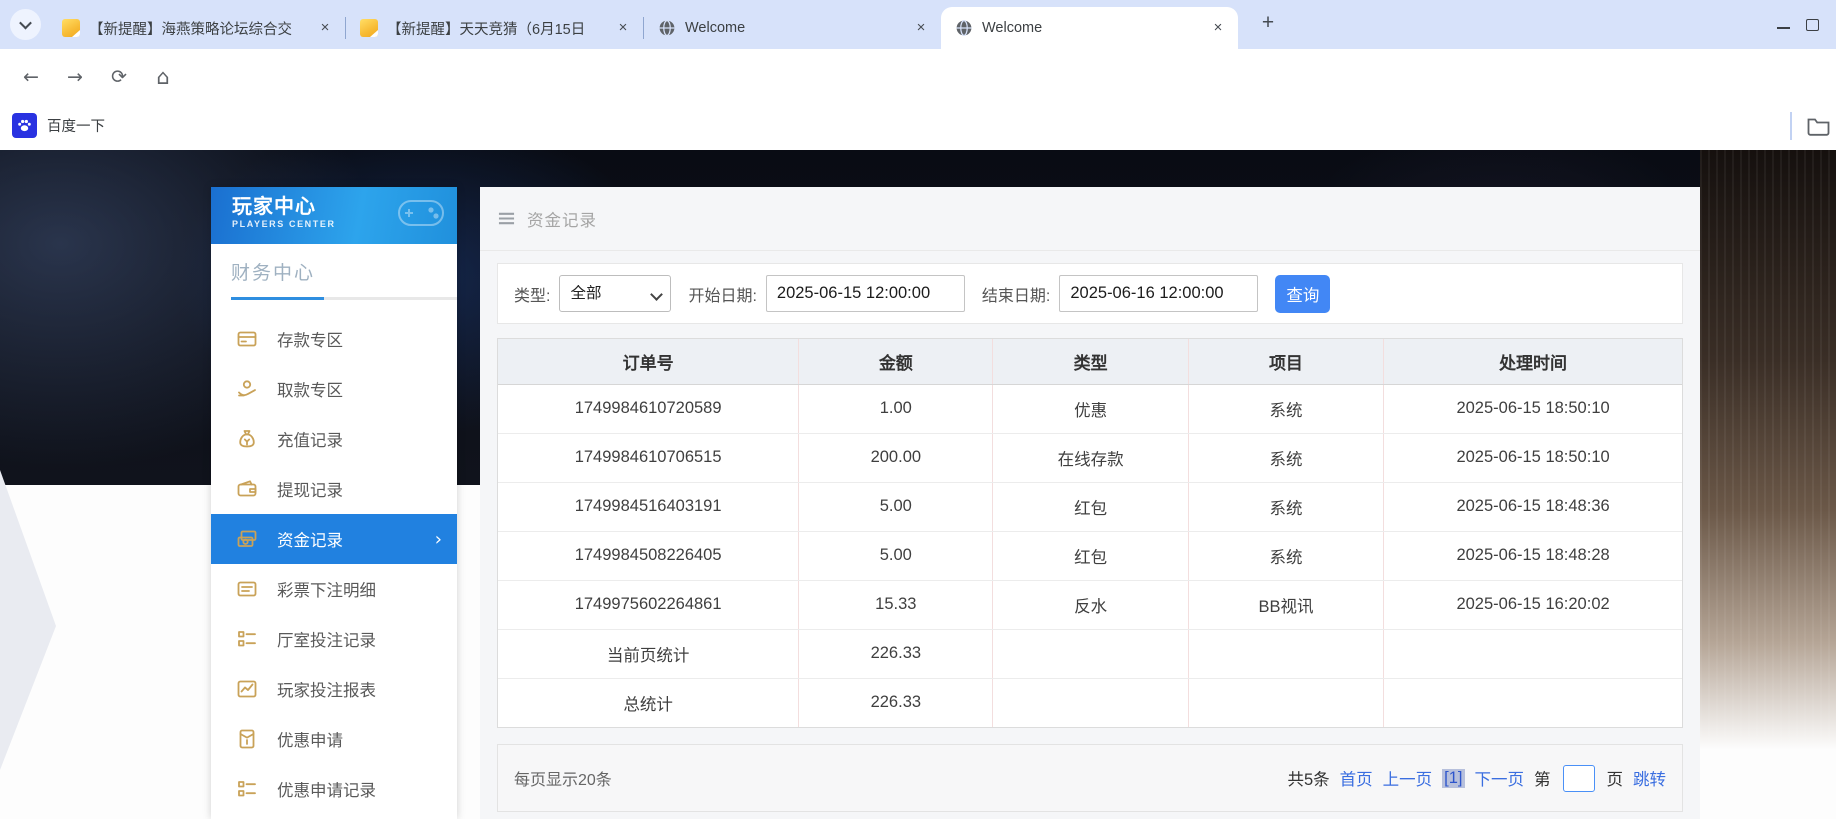 This screenshot has width=1836, height=819. Describe the element at coordinates (1408, 778) in the screenshot. I see `prev-page-link: 上一页` at that location.